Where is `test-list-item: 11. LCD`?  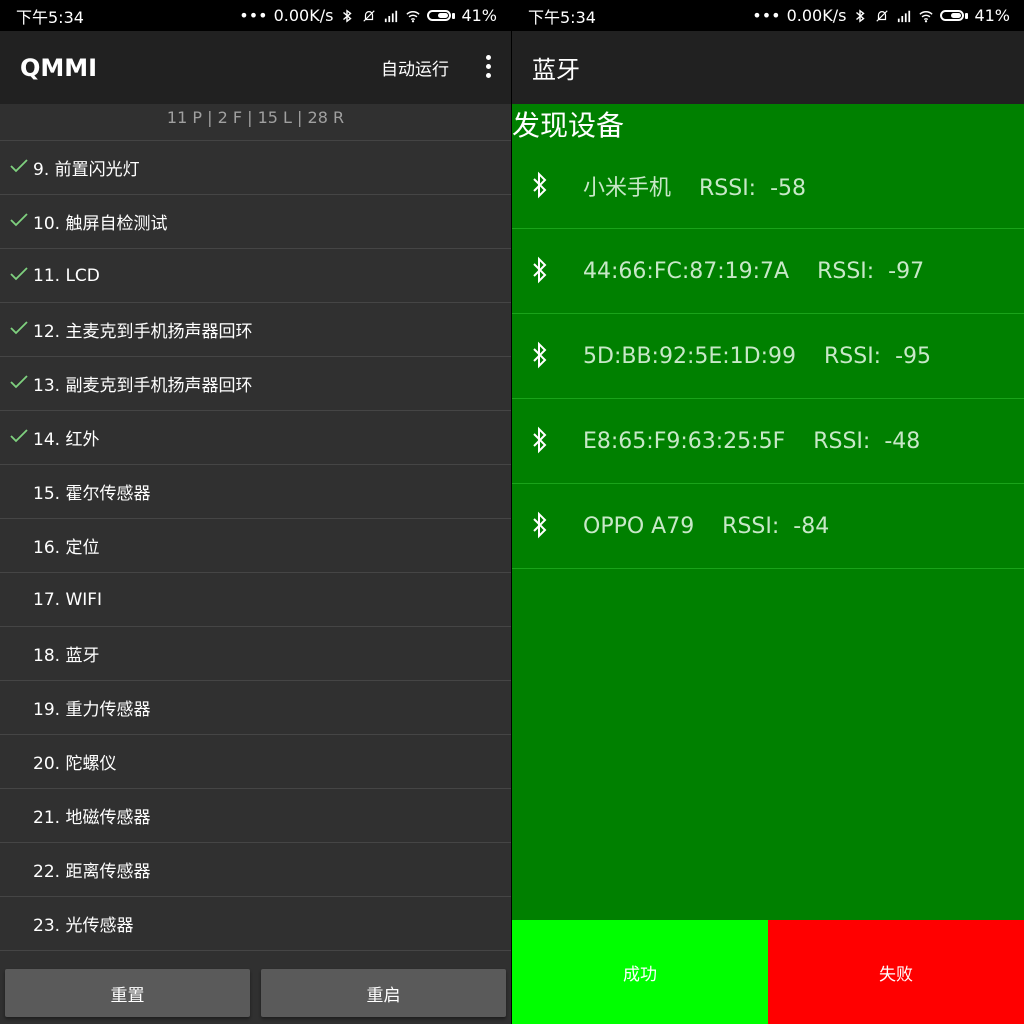
test-list-item: 11. LCD is located at coordinates (255, 276).